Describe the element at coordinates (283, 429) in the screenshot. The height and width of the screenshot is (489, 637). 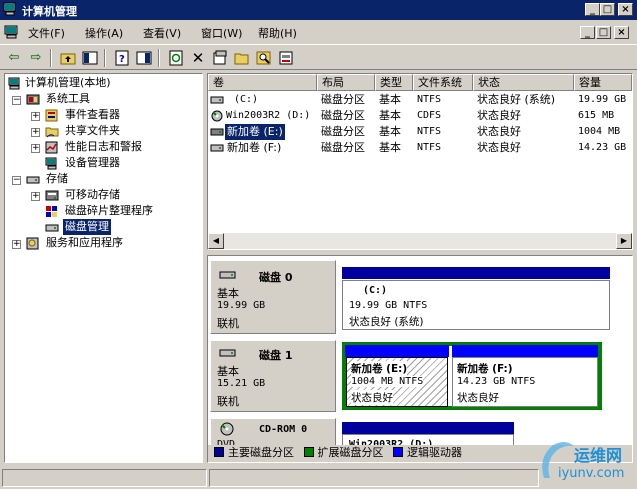
I see `disk-name: CD-ROM 0` at that location.